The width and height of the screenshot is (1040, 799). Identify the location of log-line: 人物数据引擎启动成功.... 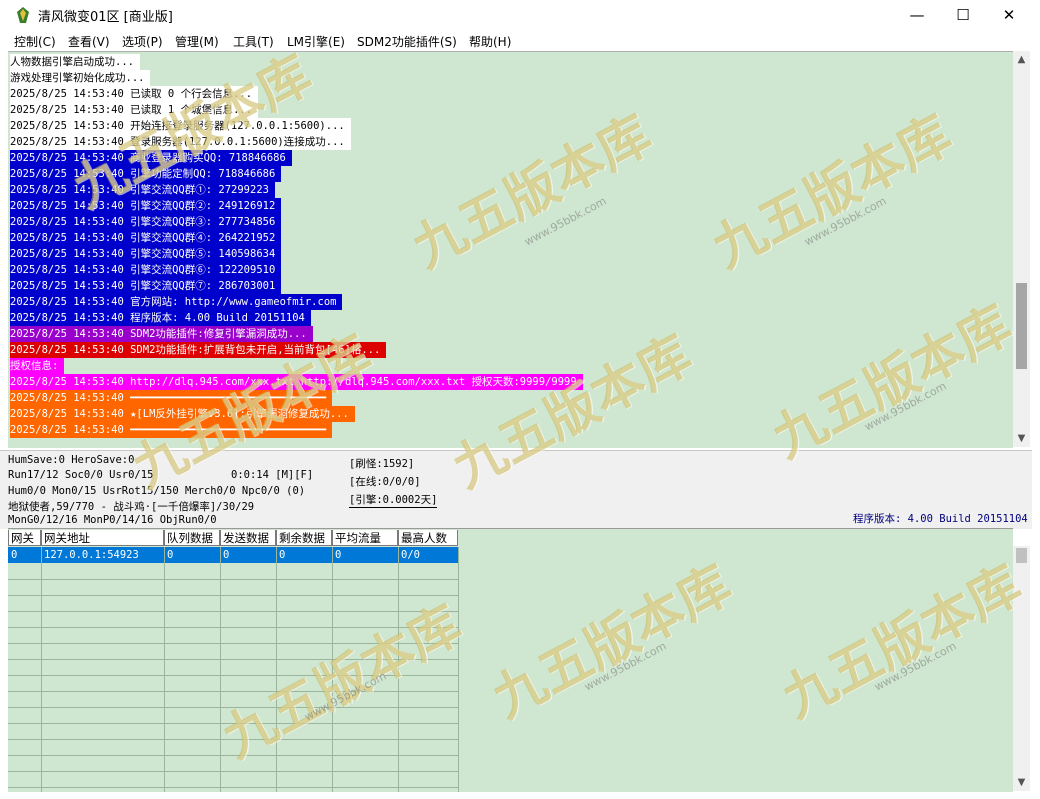
(75, 62).